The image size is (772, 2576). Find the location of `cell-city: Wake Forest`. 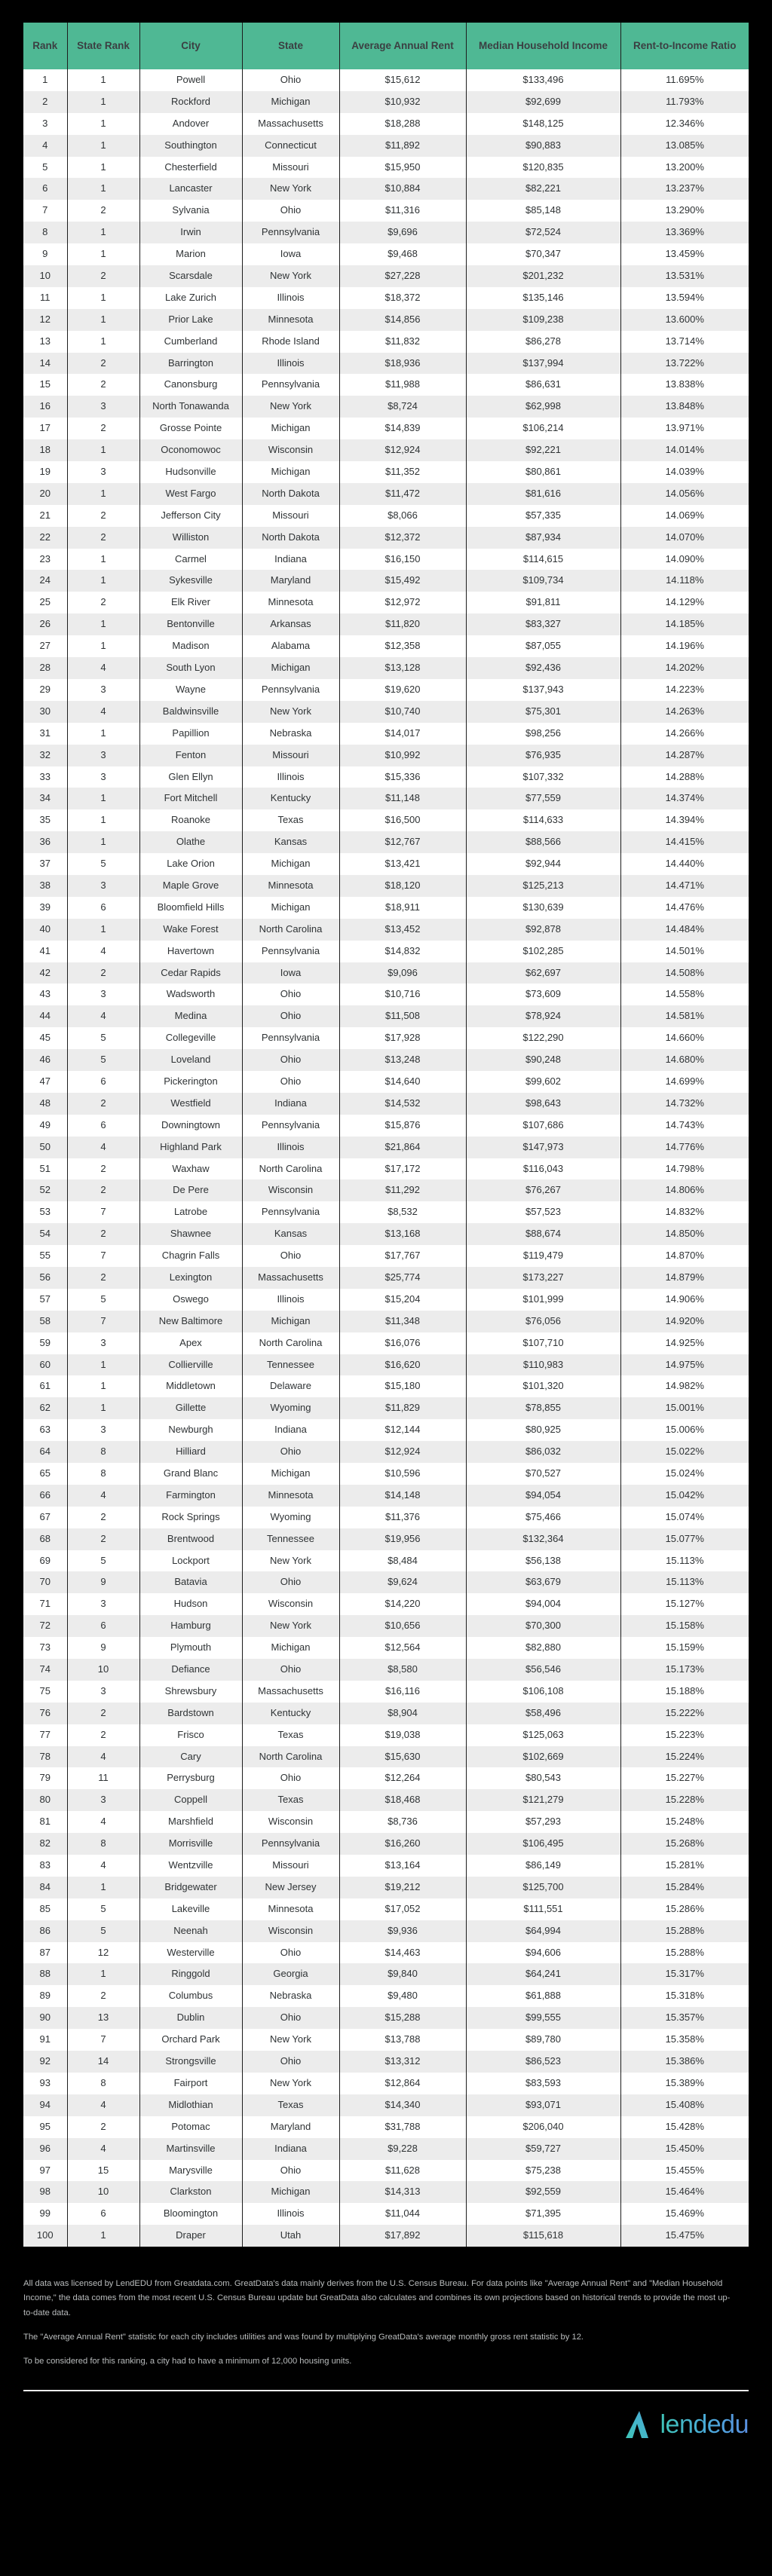

cell-city: Wake Forest is located at coordinates (191, 929).